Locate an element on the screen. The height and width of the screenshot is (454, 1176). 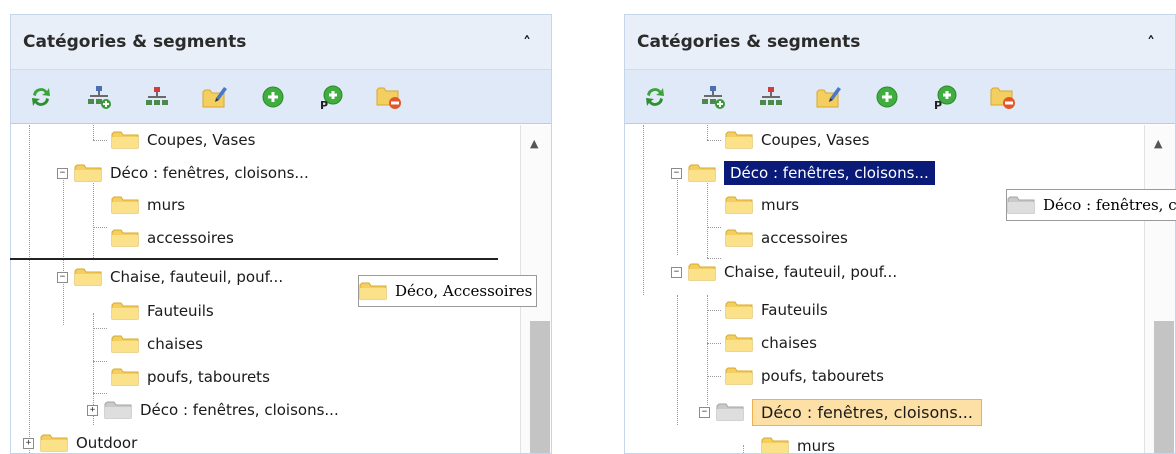
tree-node-label: accessoires is located at coordinates (804, 238).